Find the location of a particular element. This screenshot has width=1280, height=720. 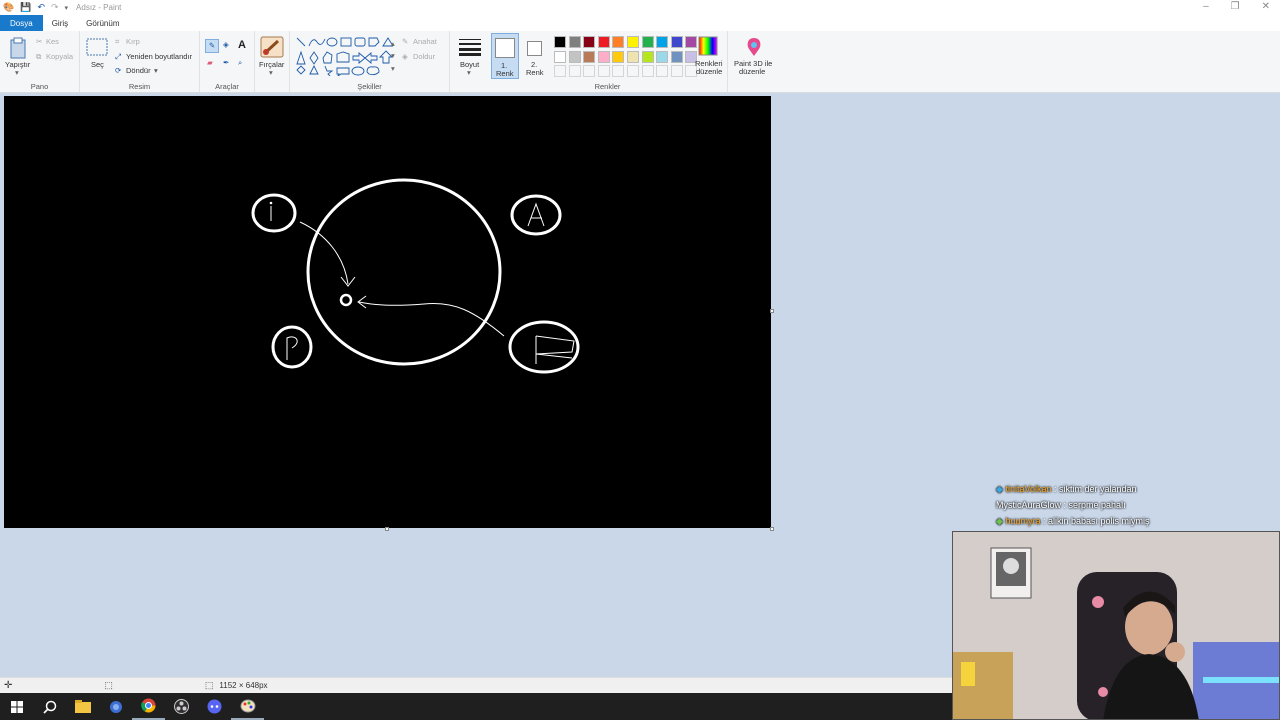

redo-icon: ↷ is located at coordinates (55, 7).